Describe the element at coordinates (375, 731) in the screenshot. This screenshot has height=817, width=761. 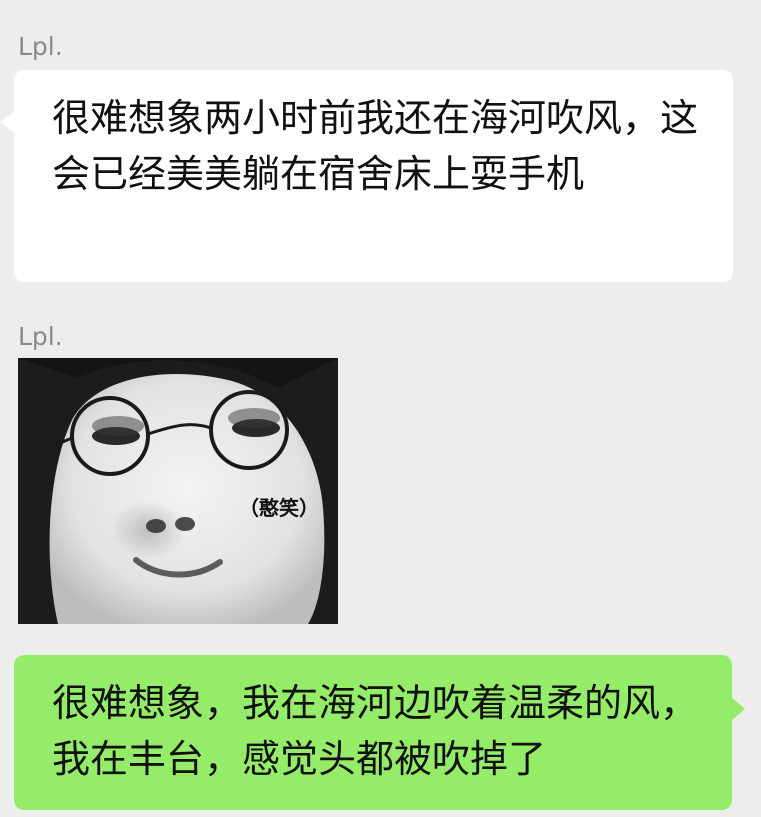
I see `message-text: 很难想象，我在海河边吹着温柔的风，我在丰台，感觉头都被吹掉了` at that location.